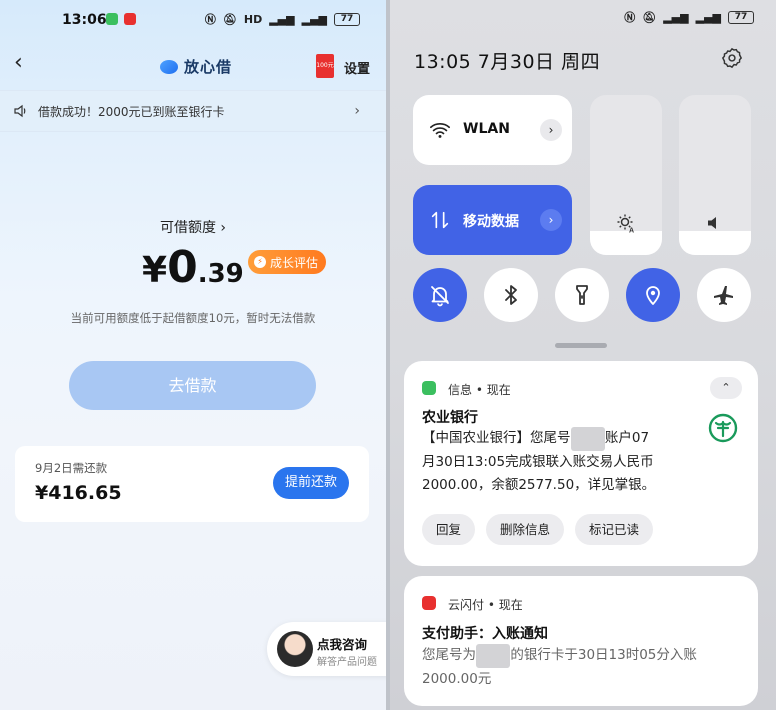 Image resolution: width=776 pixels, height=710 pixels. Describe the element at coordinates (440, 130) in the screenshot. I see `wifi-icon` at that location.